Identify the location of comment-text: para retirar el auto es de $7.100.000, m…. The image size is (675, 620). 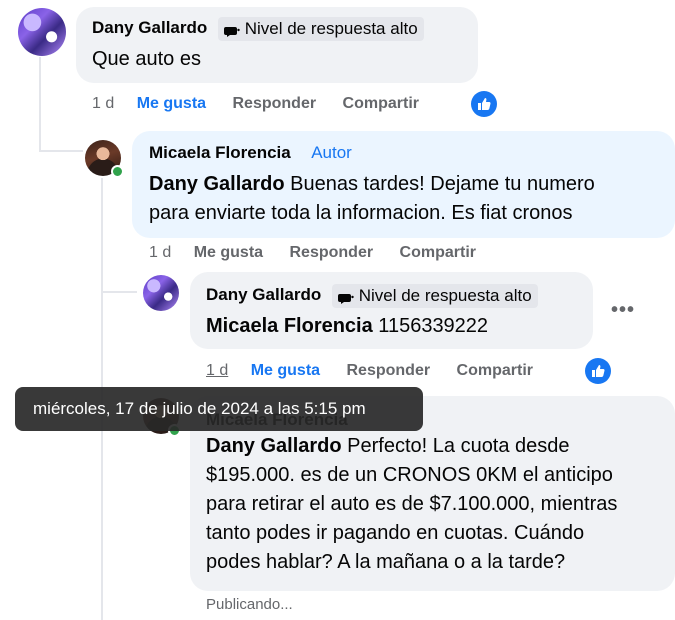
(412, 504).